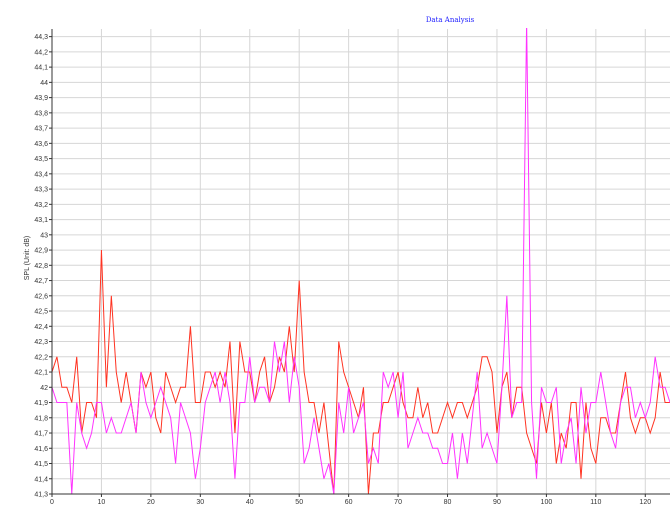 The width and height of the screenshot is (670, 526). Describe the element at coordinates (41, 281) in the screenshot. I see `y-tick-label: 42,7` at that location.